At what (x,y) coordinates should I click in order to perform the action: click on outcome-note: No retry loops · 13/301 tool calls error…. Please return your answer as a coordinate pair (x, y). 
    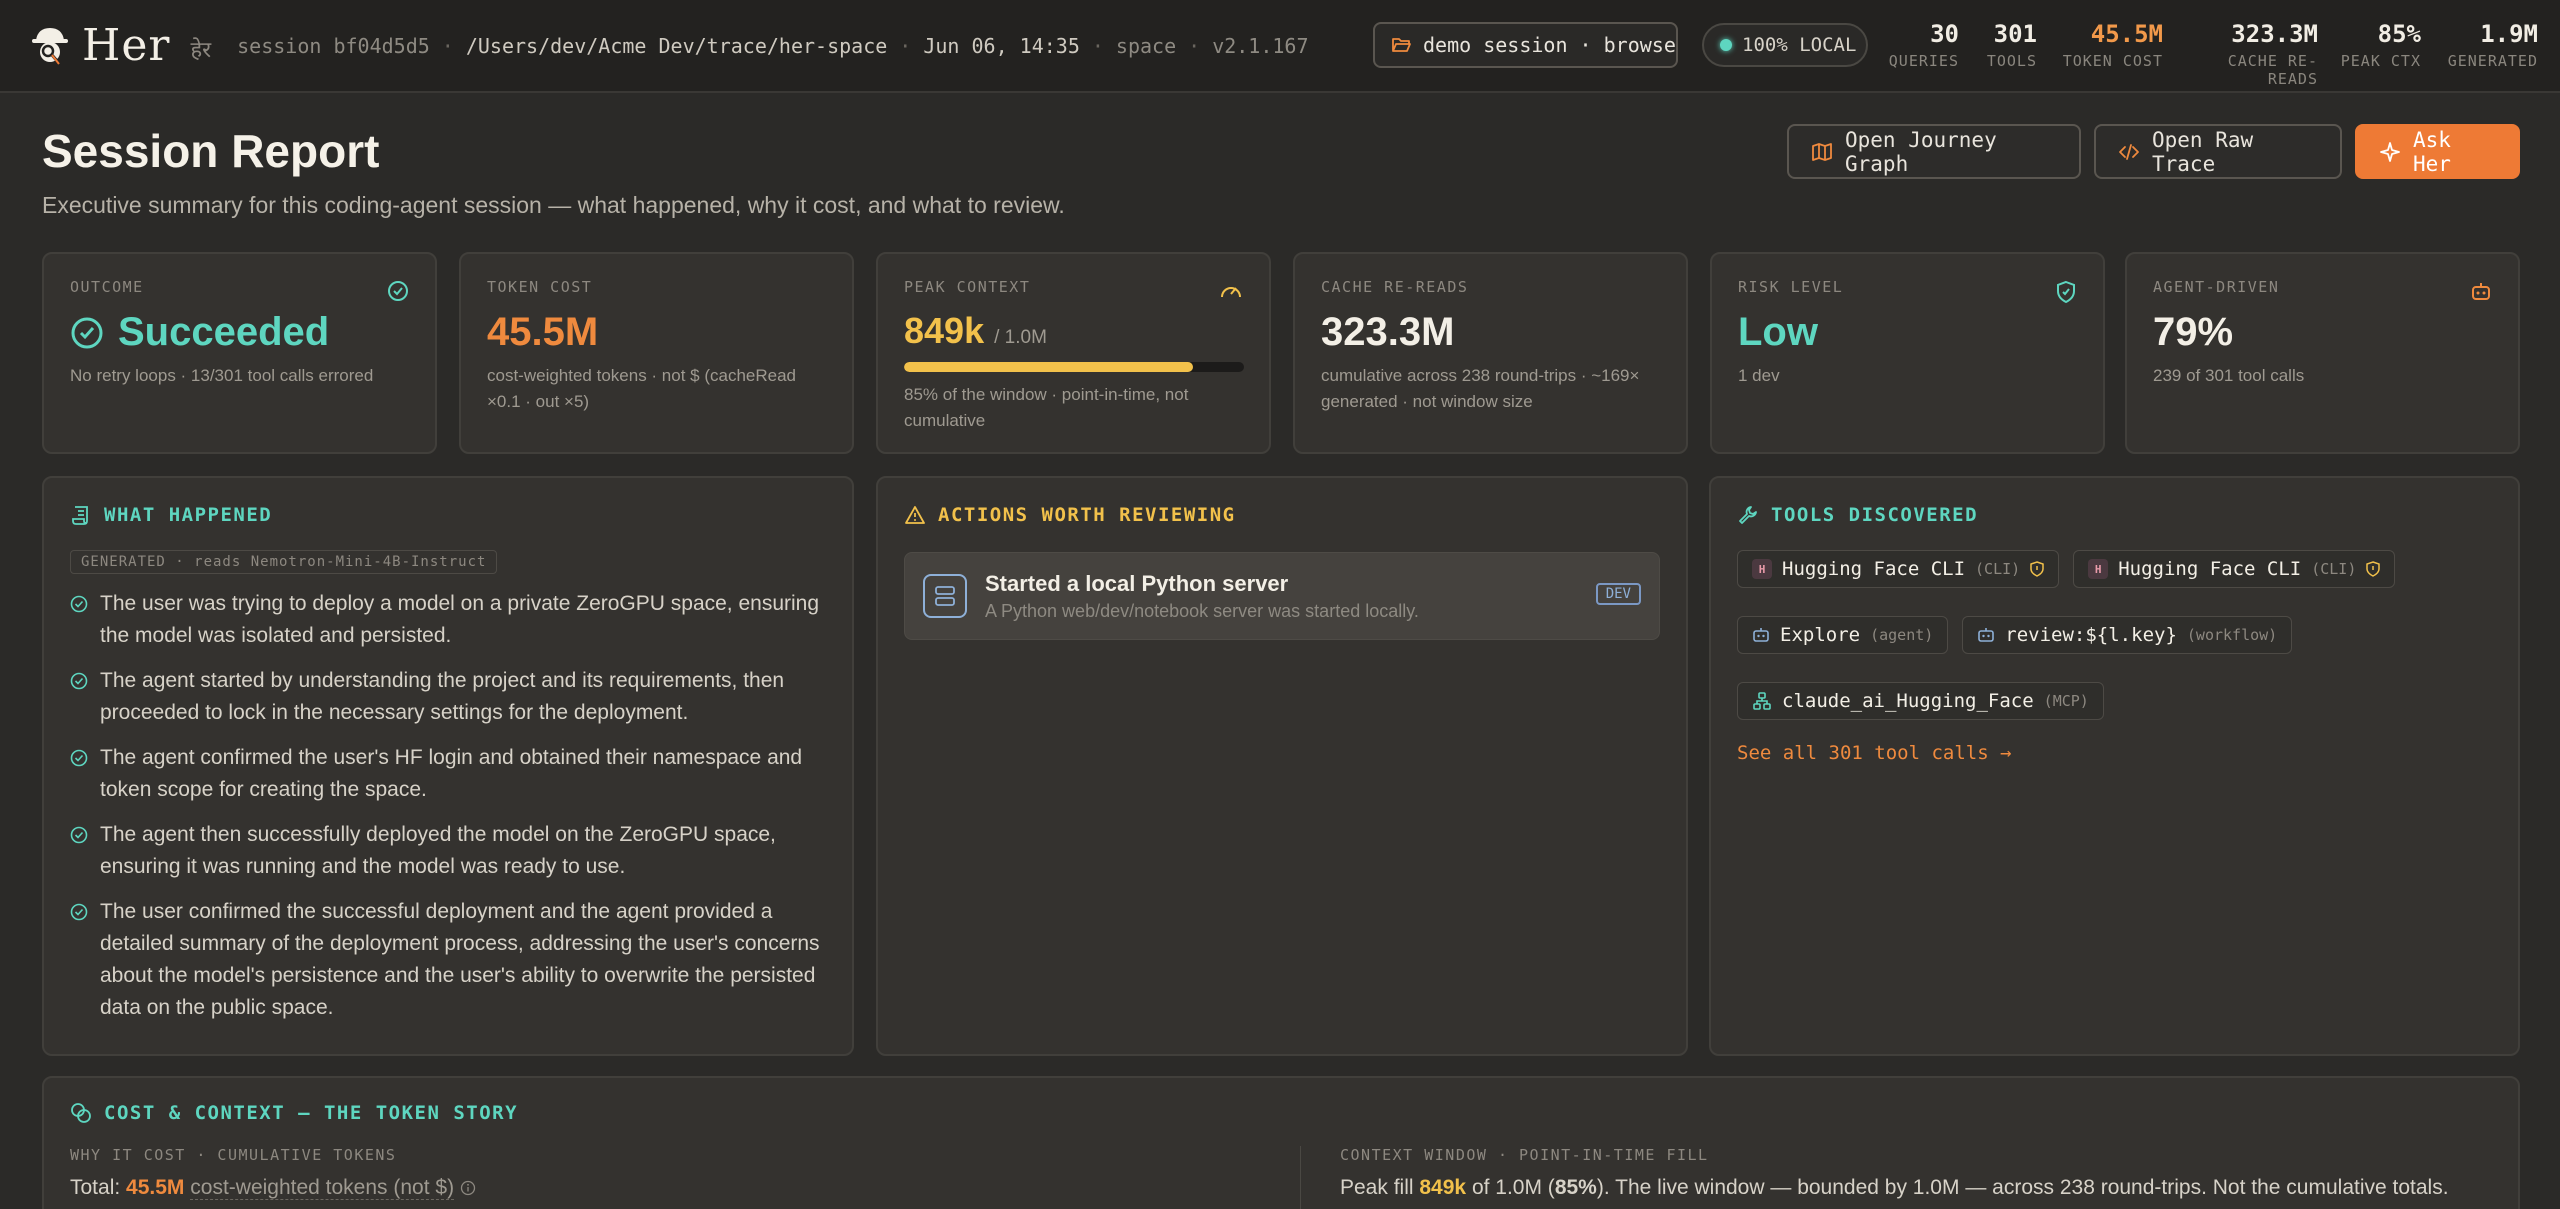
    Looking at the image, I should click on (222, 375).